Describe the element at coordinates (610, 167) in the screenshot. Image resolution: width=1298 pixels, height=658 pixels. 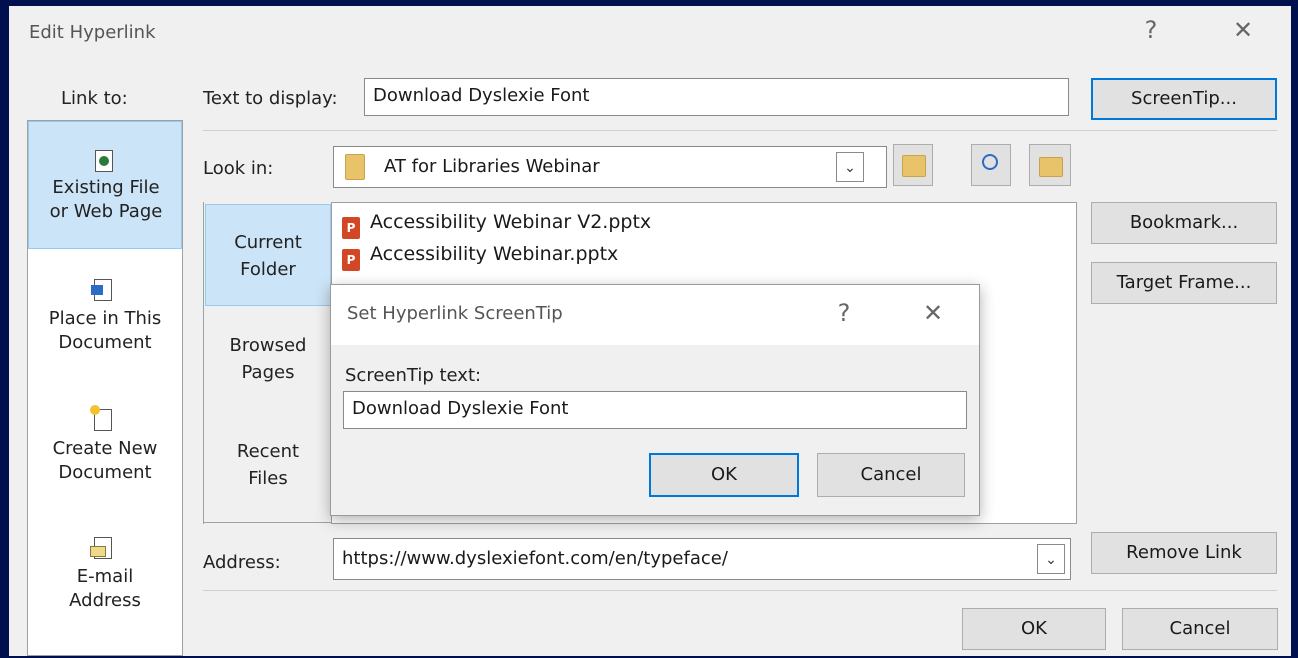
I see `look-in-combobox: AT for Libraries Webinar` at that location.